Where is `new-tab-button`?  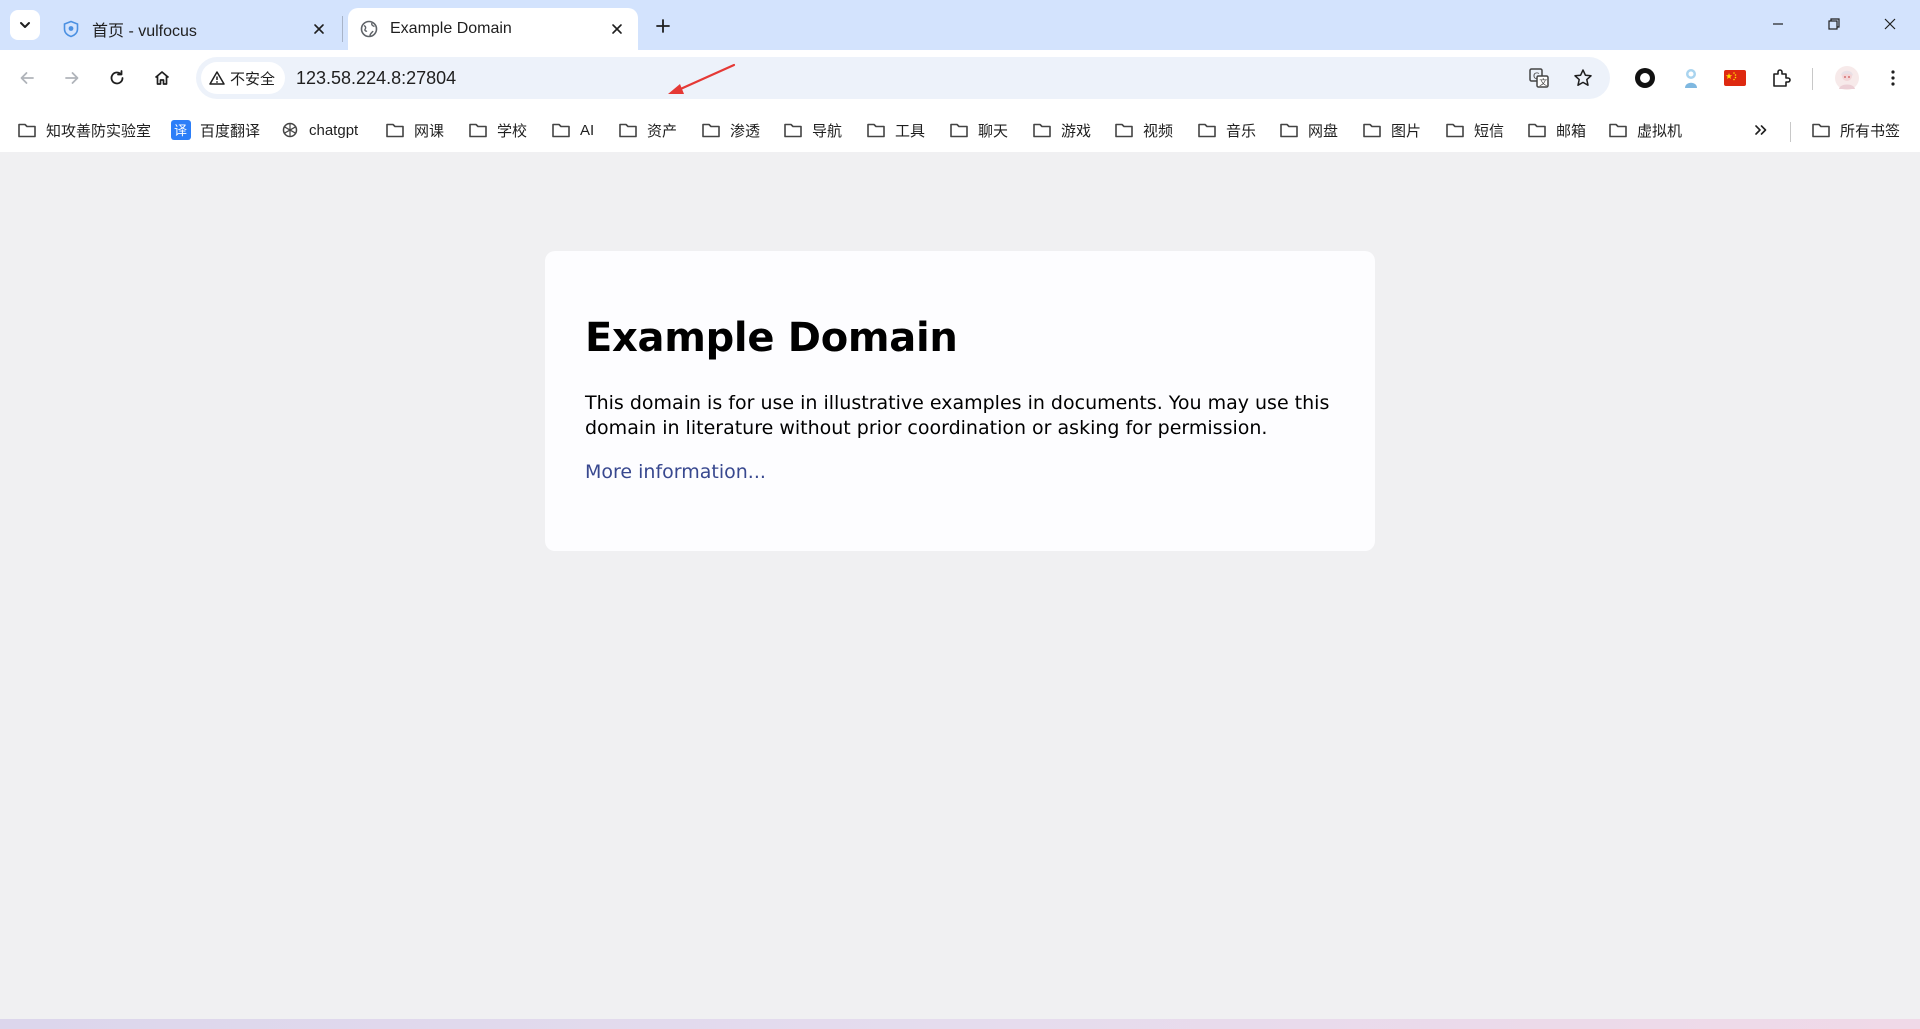
new-tab-button is located at coordinates (663, 26).